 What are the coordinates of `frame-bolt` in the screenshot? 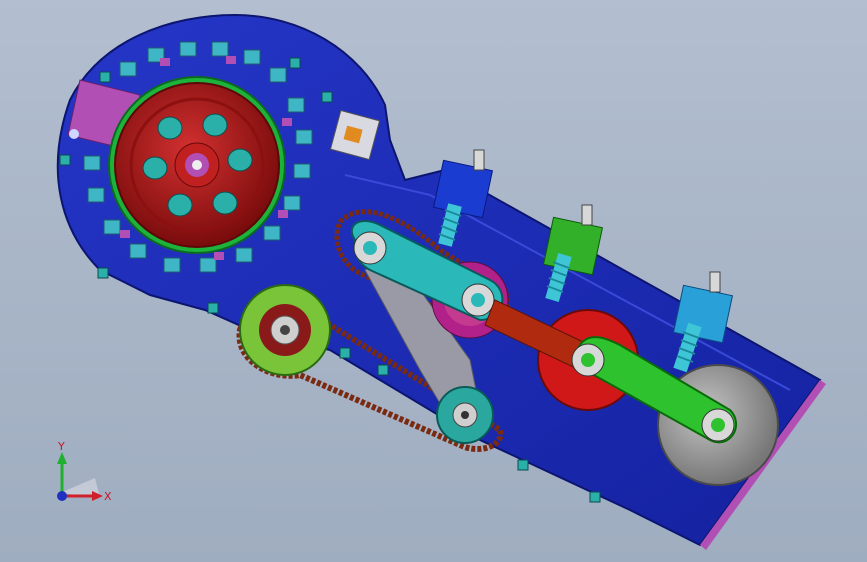 It's located at (74, 134).